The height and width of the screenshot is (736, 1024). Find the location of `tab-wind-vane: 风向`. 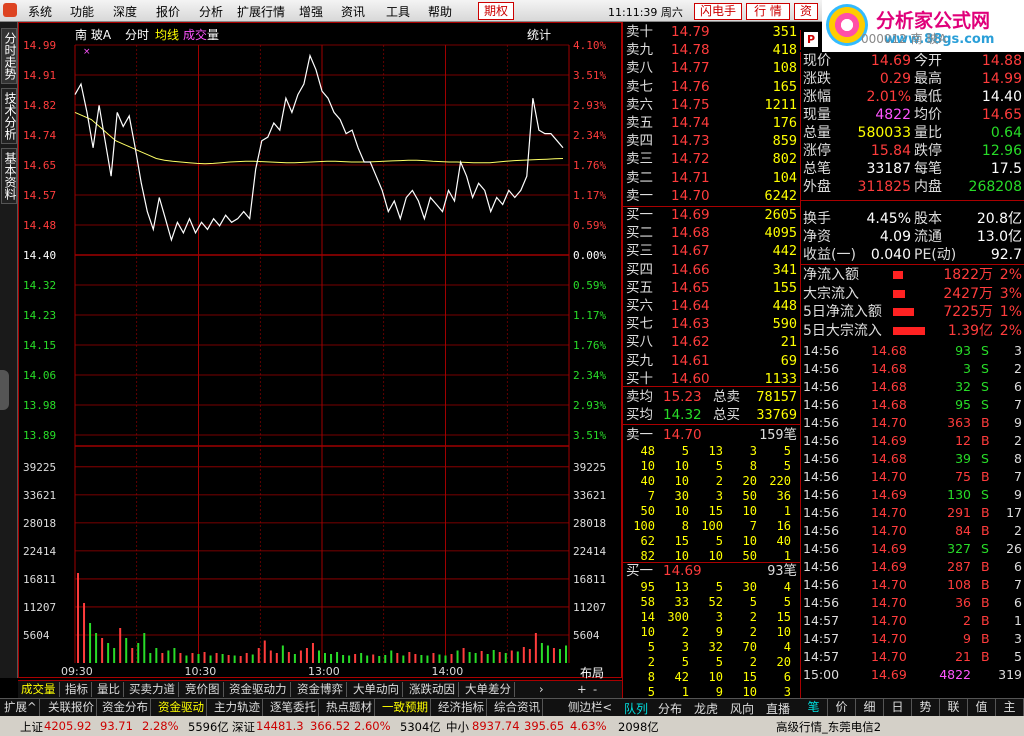

tab-wind-vane: 风向 is located at coordinates (742, 708).